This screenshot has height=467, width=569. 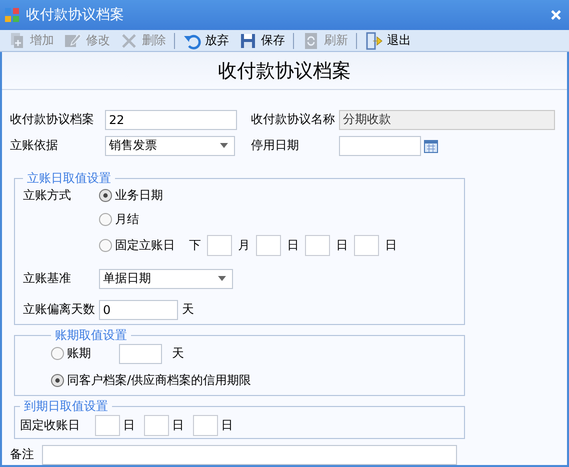 What do you see at coordinates (311, 41) in the screenshot?
I see `refresh-icon` at bounding box center [311, 41].